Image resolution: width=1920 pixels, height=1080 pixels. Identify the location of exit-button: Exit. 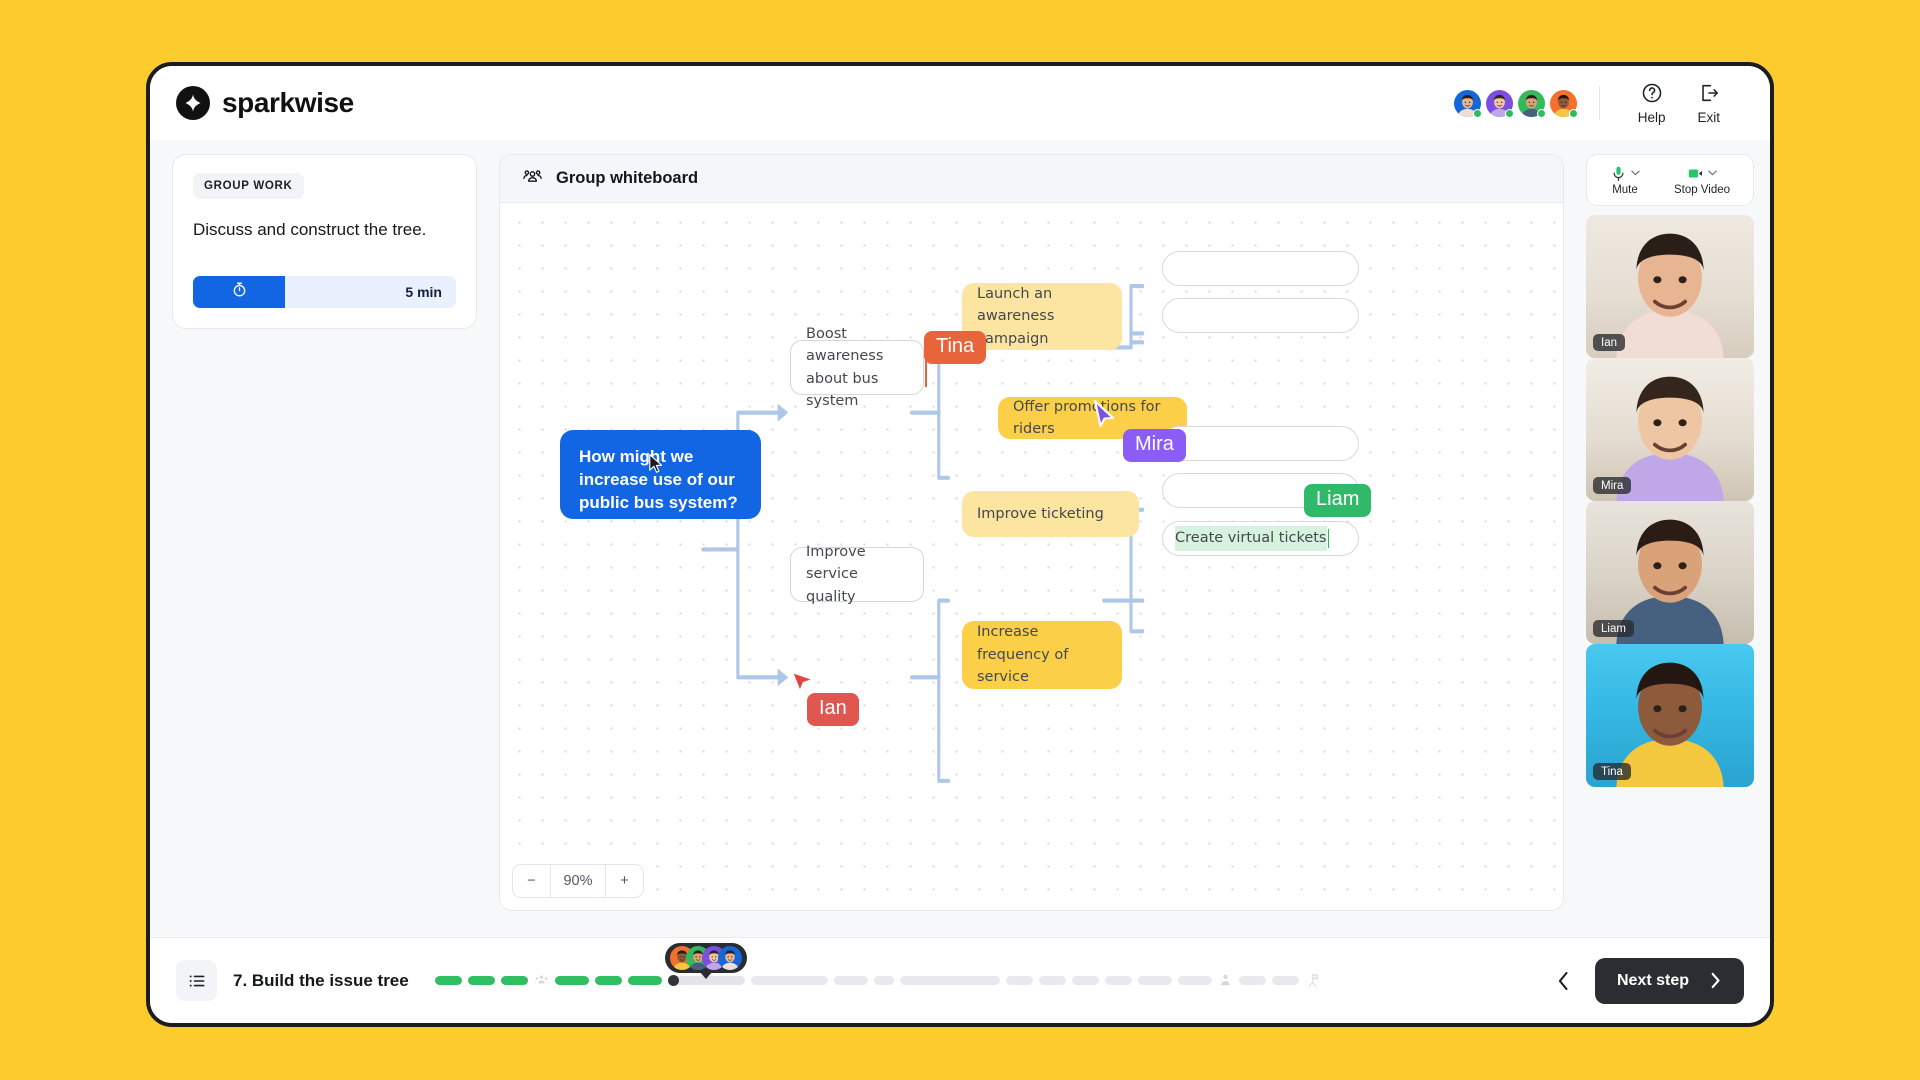
(1708, 103).